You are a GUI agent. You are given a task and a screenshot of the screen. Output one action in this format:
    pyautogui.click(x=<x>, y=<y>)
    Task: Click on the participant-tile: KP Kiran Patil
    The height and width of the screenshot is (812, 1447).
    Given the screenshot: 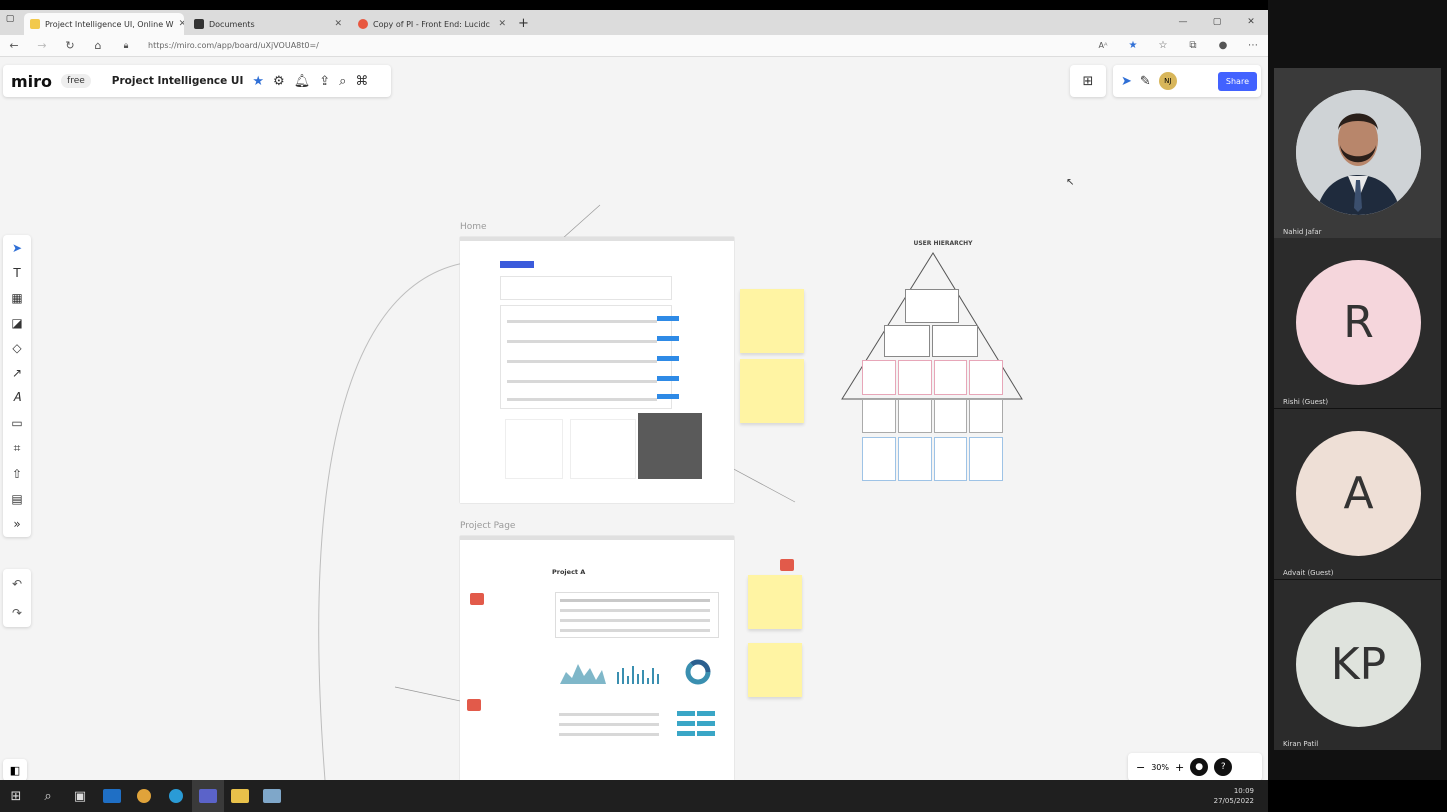 What is the action you would take?
    pyautogui.click(x=1357, y=665)
    